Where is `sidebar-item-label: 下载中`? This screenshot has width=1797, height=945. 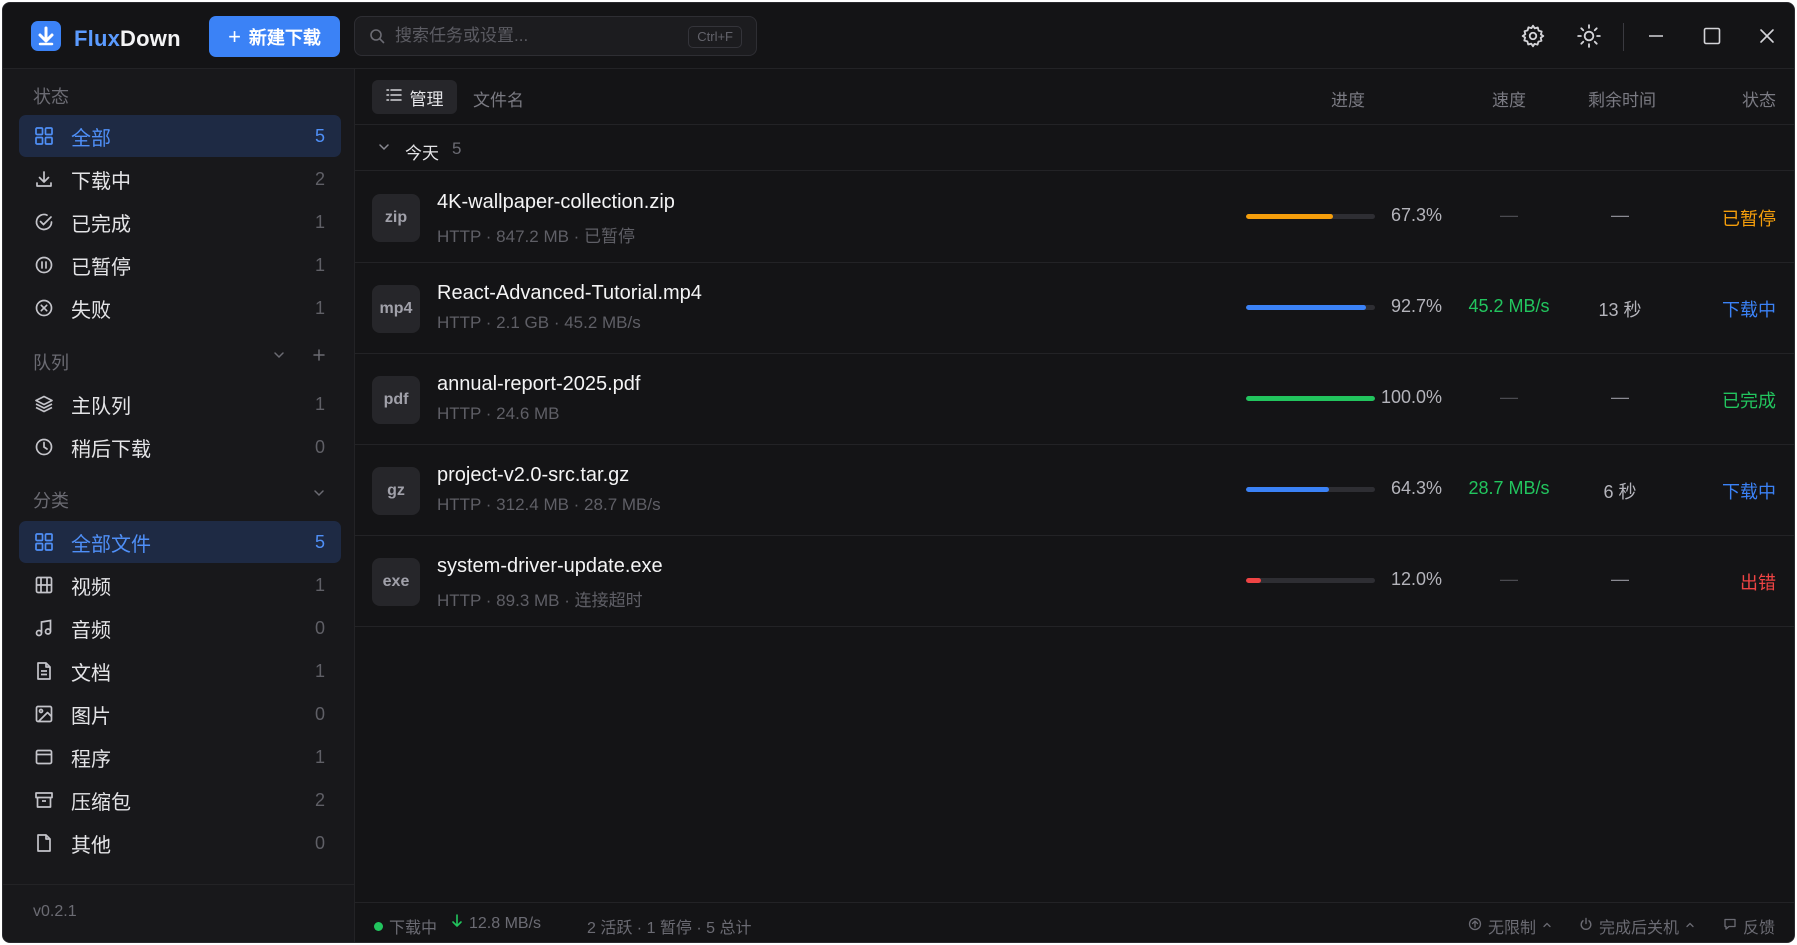 sidebar-item-label: 下载中 is located at coordinates (101, 181).